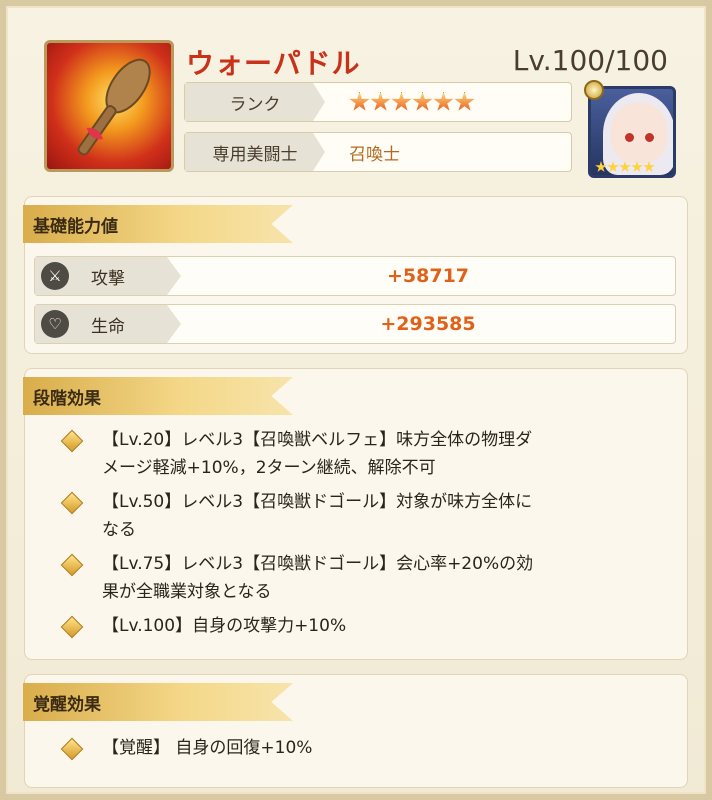 The image size is (712, 800). I want to click on attack-value: +58717, so click(428, 276).